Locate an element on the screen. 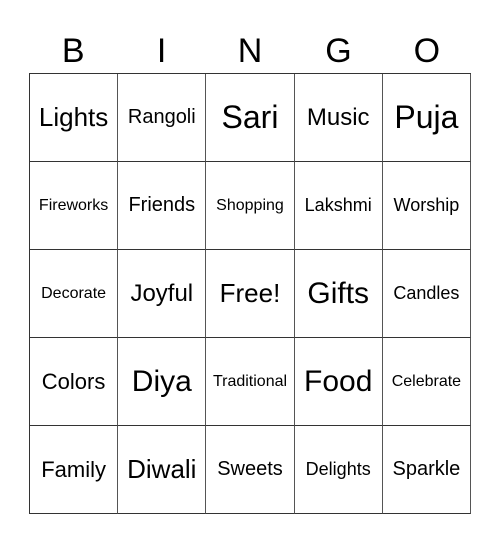 The height and width of the screenshot is (544, 500). bingo-cell: Sparkle is located at coordinates (426, 470).